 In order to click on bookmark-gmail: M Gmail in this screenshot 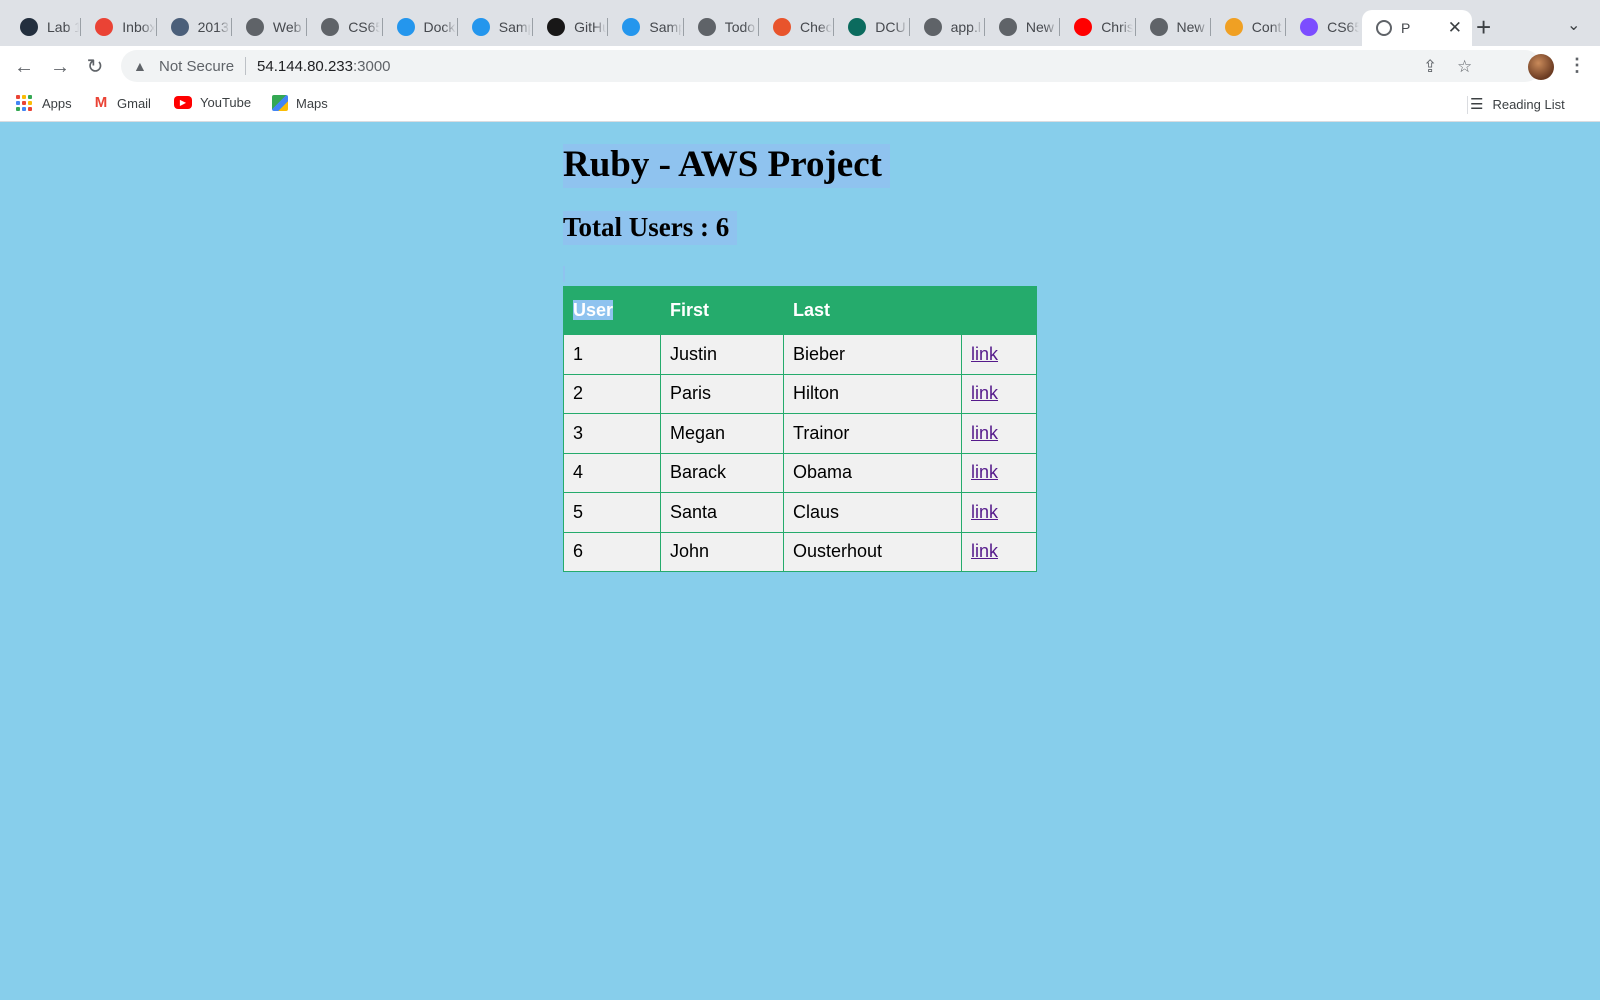, I will do `click(122, 103)`.